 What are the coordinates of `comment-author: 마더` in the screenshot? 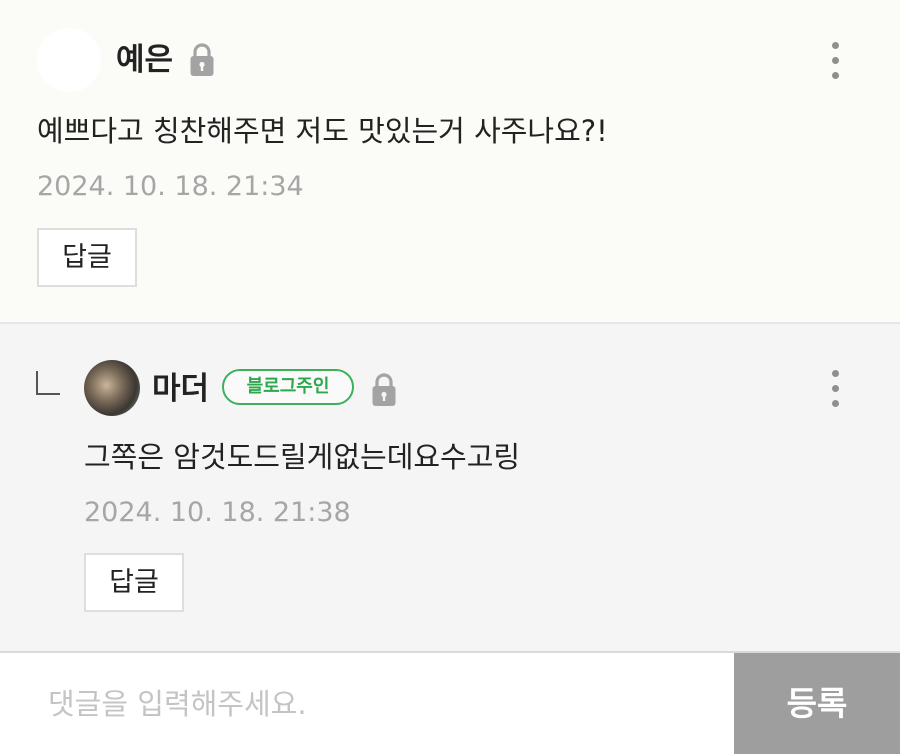 It's located at (180, 389).